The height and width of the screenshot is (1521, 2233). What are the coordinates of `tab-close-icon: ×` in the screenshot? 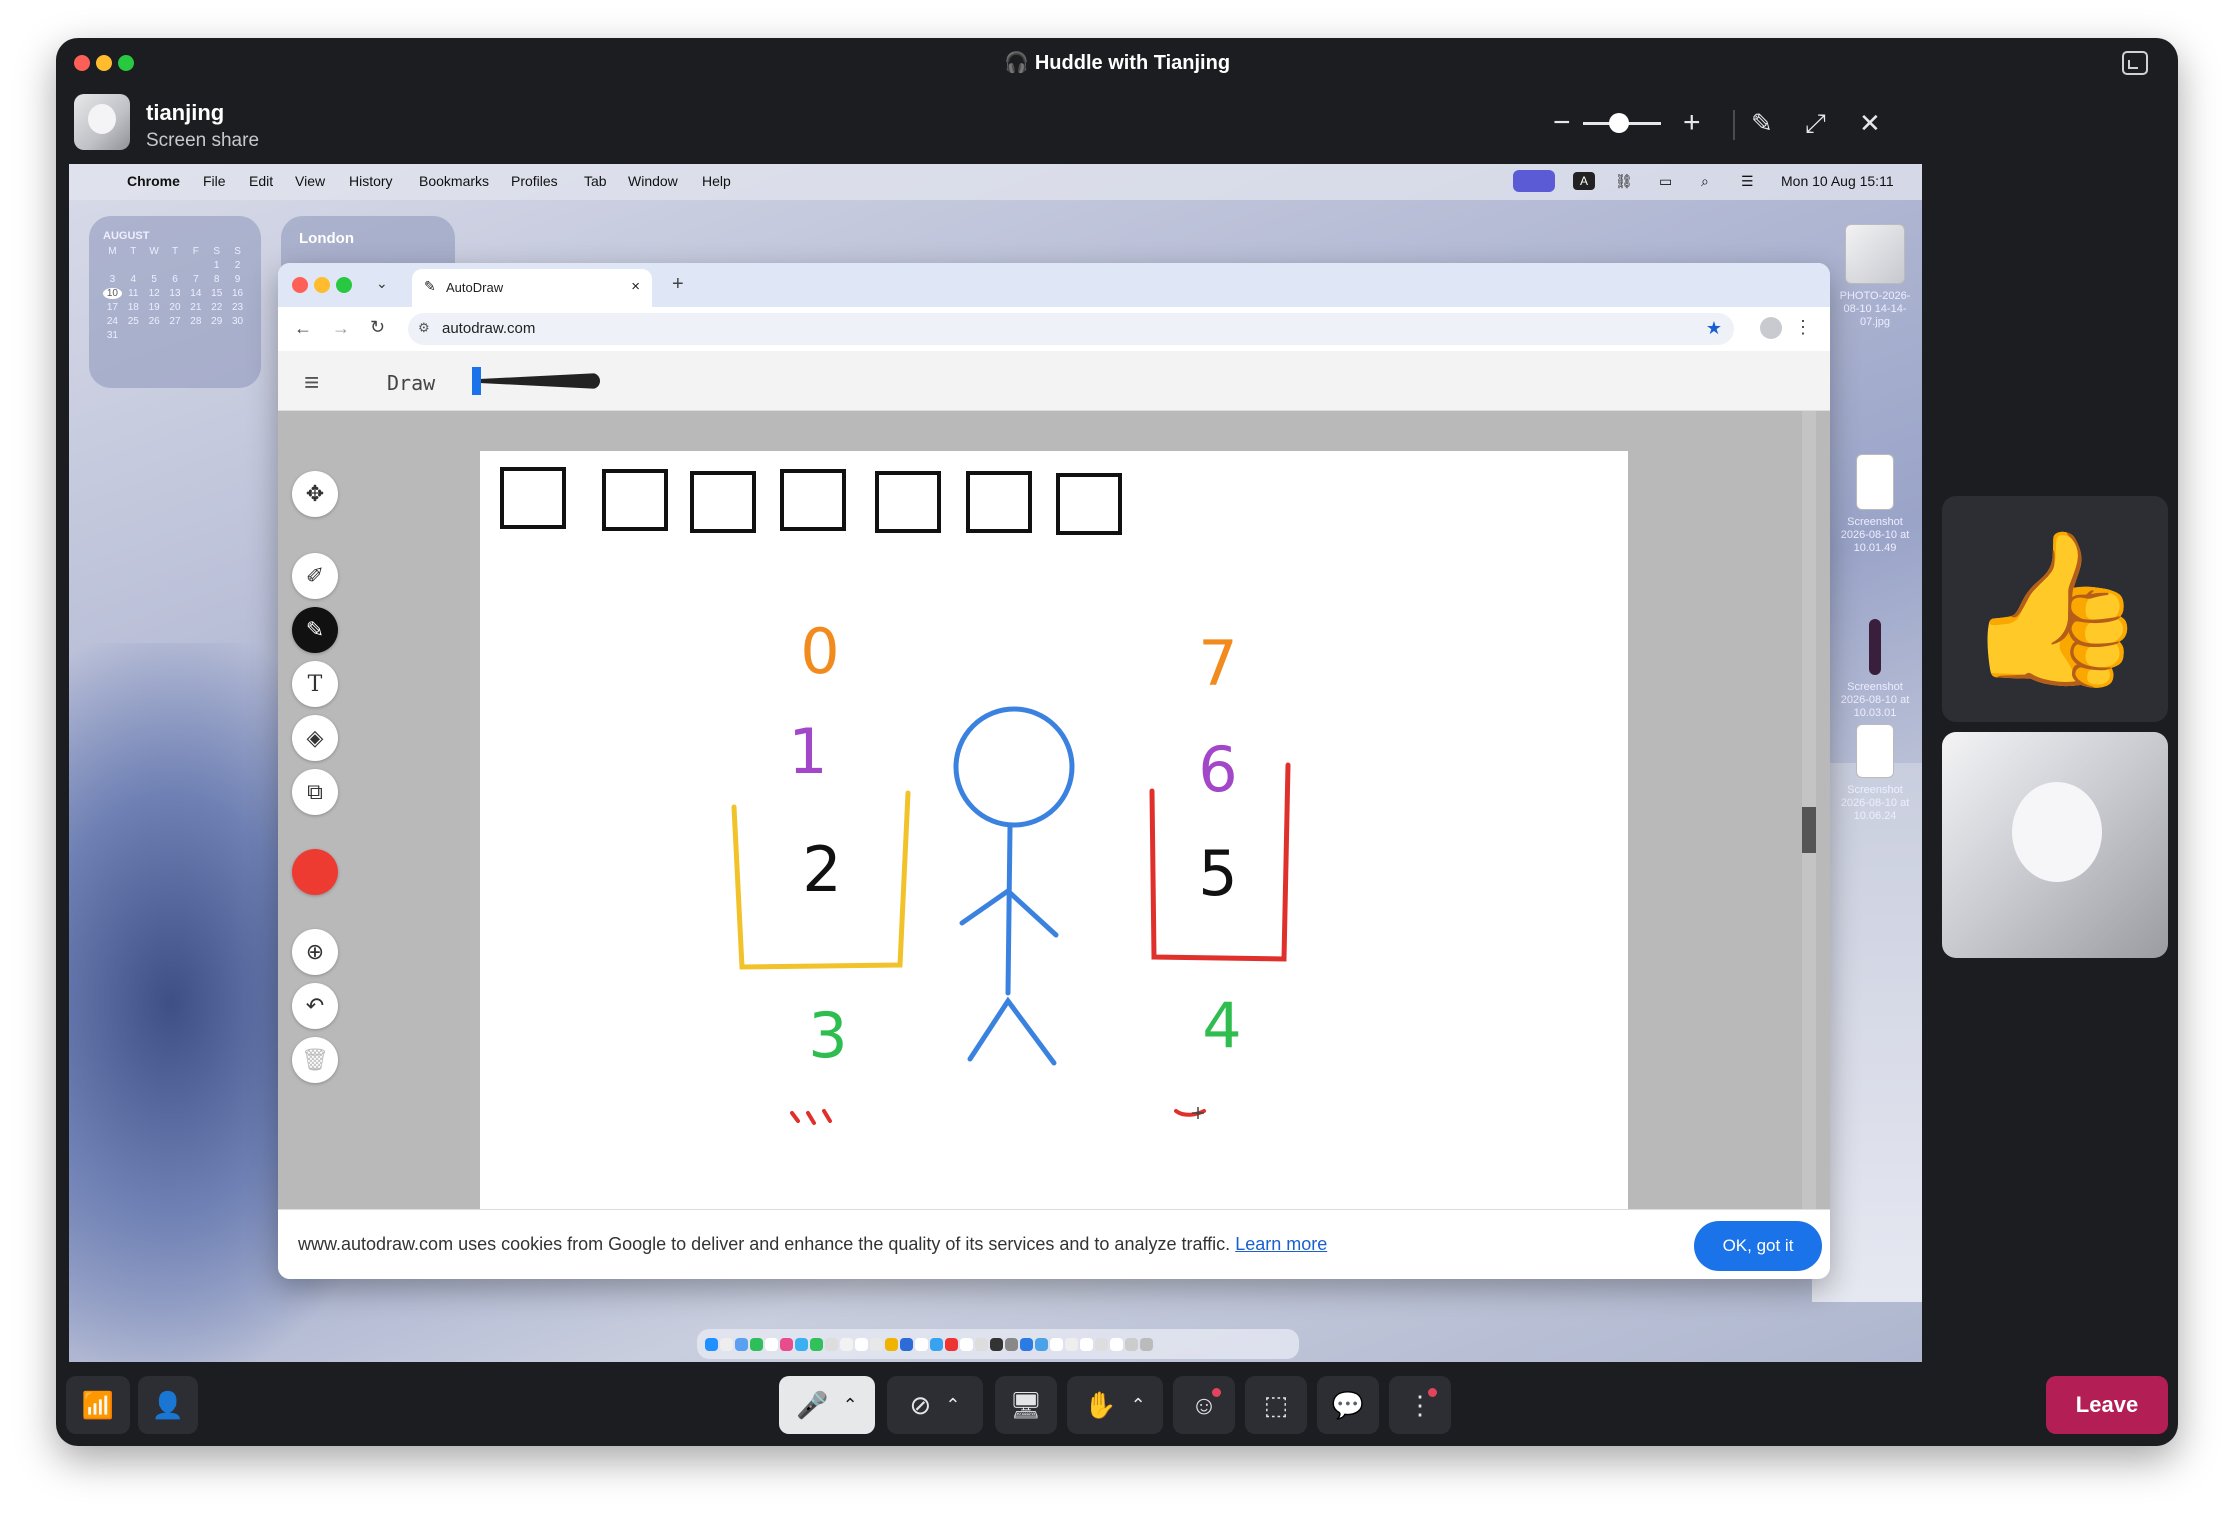 It's located at (635, 286).